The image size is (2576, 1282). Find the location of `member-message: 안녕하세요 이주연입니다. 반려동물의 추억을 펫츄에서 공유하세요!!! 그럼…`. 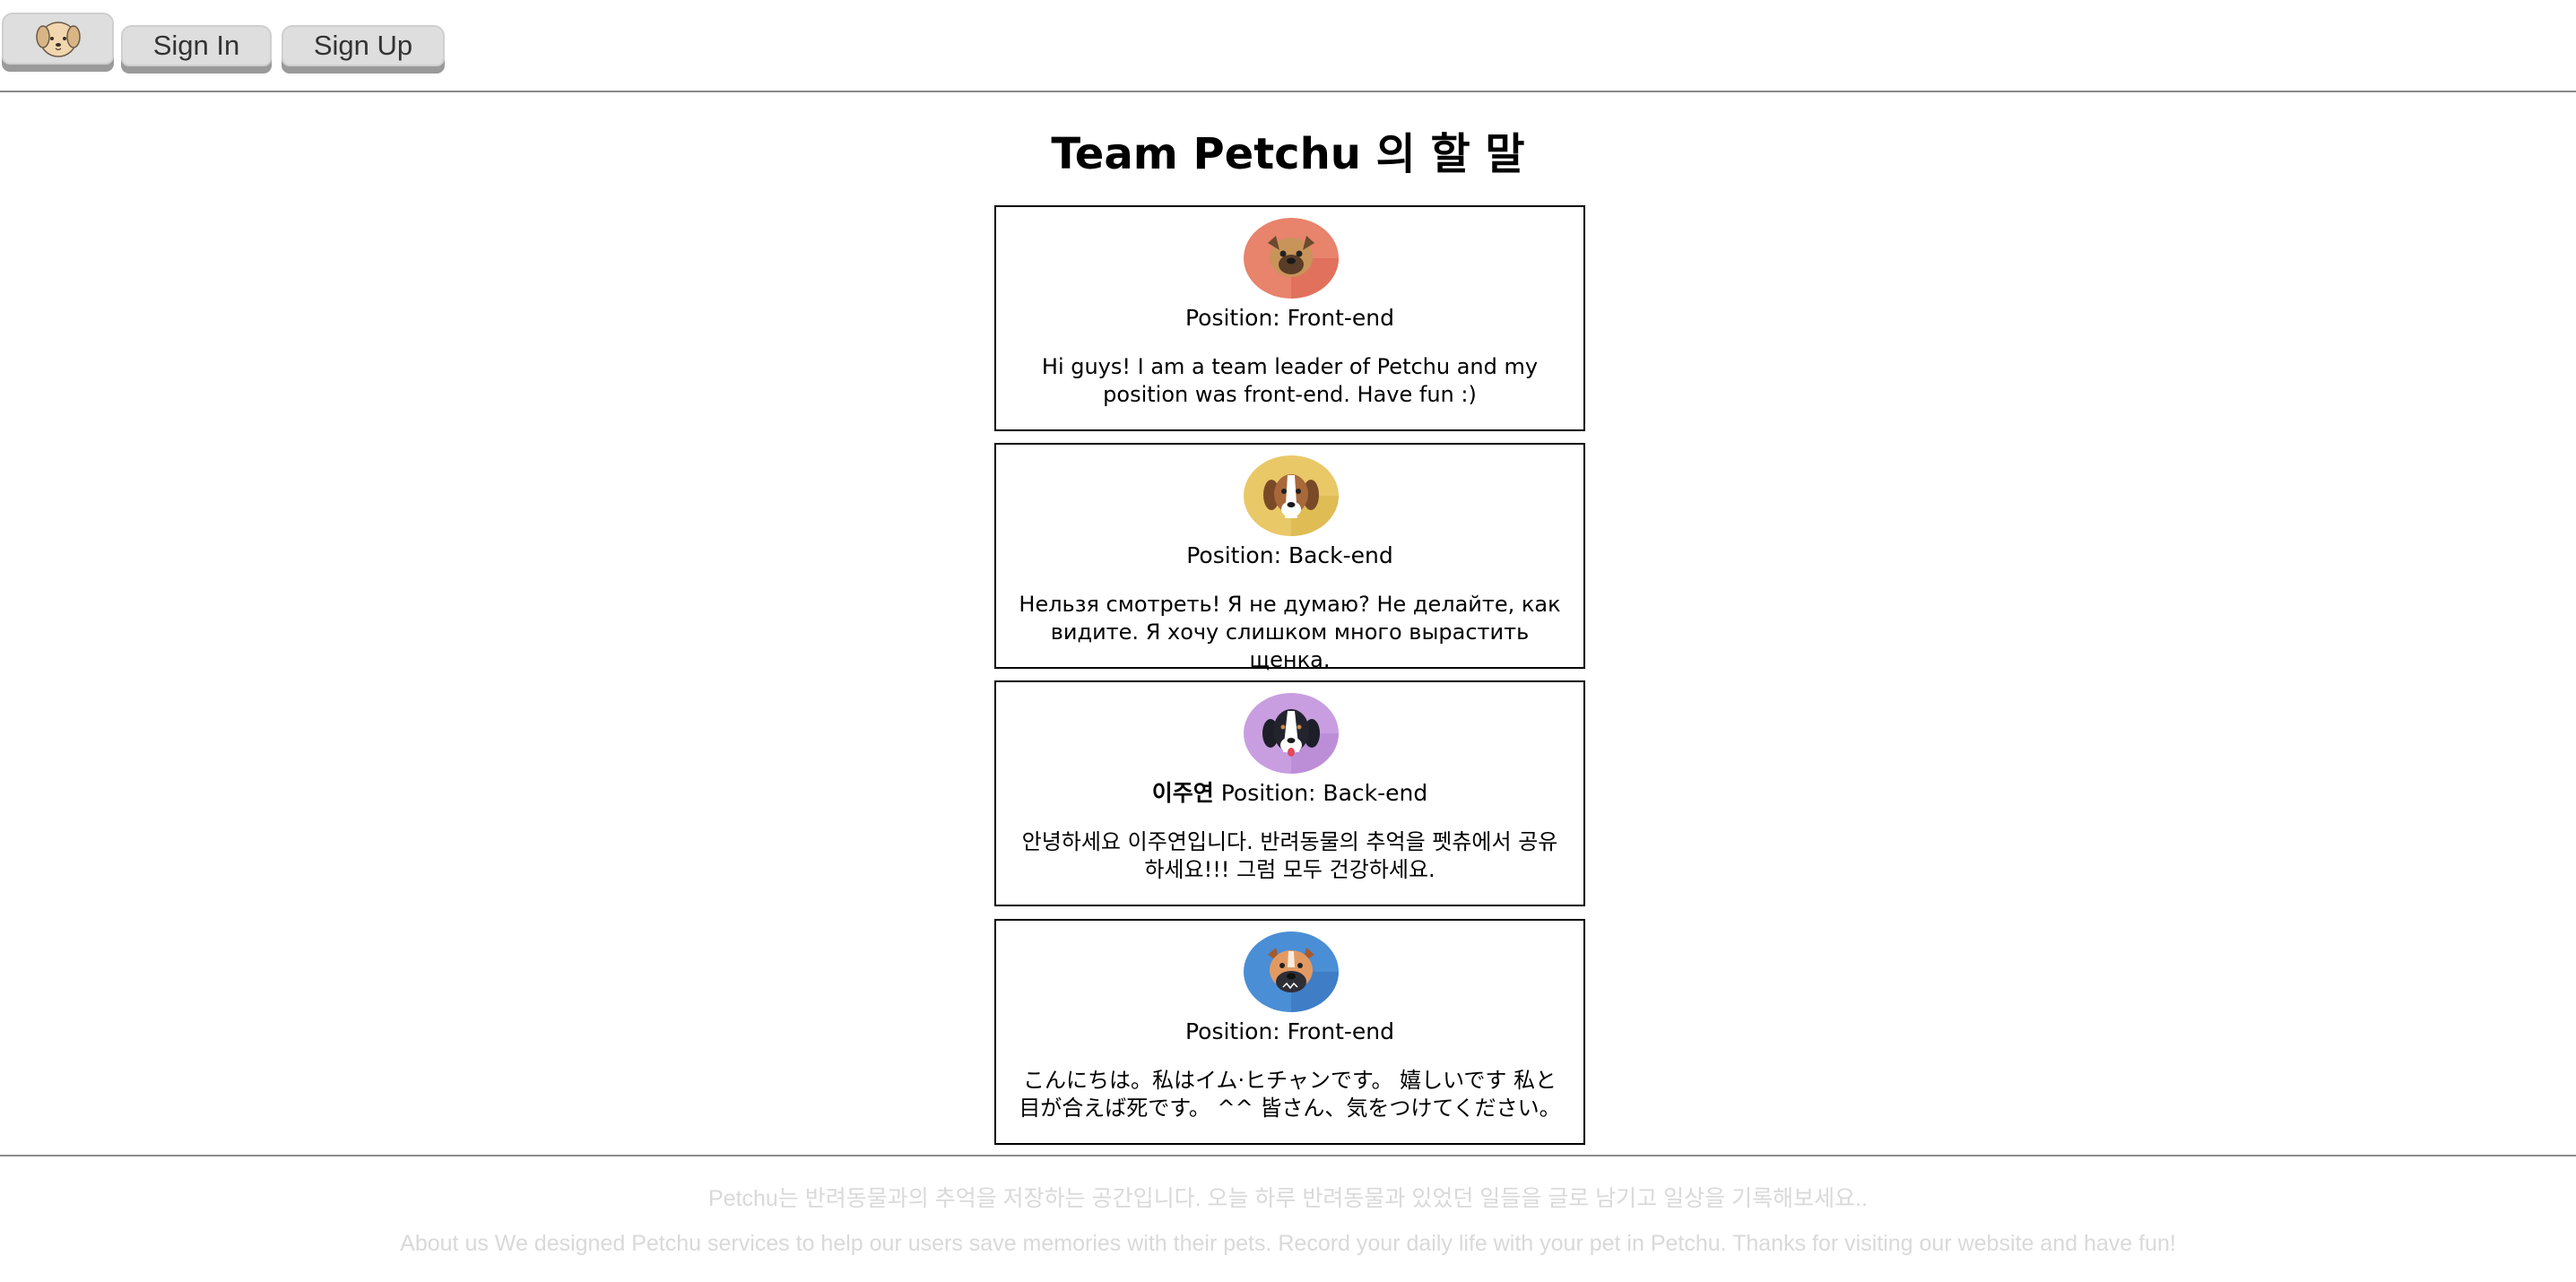

member-message: 안녕하세요 이주연입니다. 반려동물의 추억을 펫츄에서 공유하세요!!! 그럼… is located at coordinates (1289, 855).